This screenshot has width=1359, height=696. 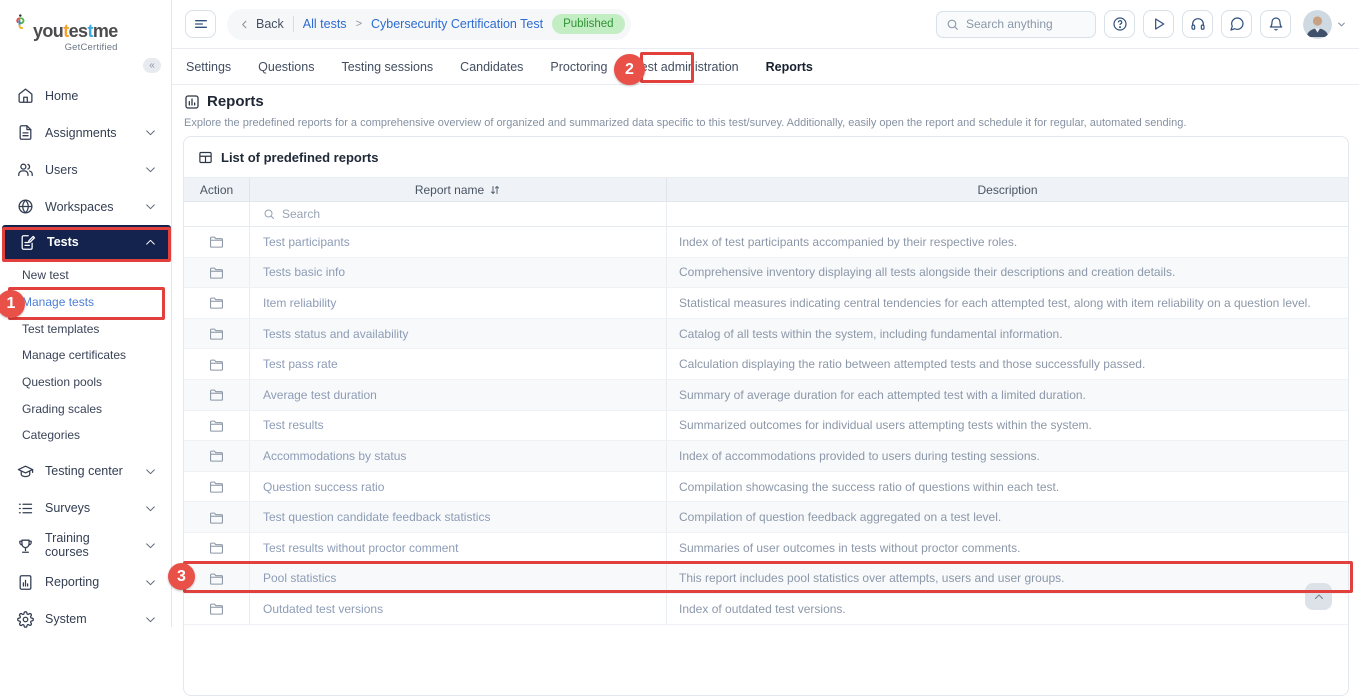 What do you see at coordinates (458, 272) in the screenshot?
I see `report-name: Tests basic info` at bounding box center [458, 272].